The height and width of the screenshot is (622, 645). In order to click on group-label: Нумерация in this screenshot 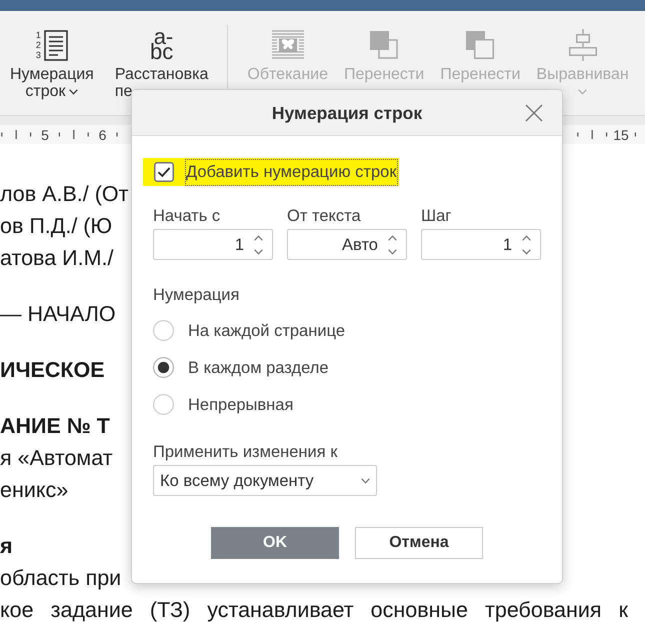, I will do `click(196, 295)`.